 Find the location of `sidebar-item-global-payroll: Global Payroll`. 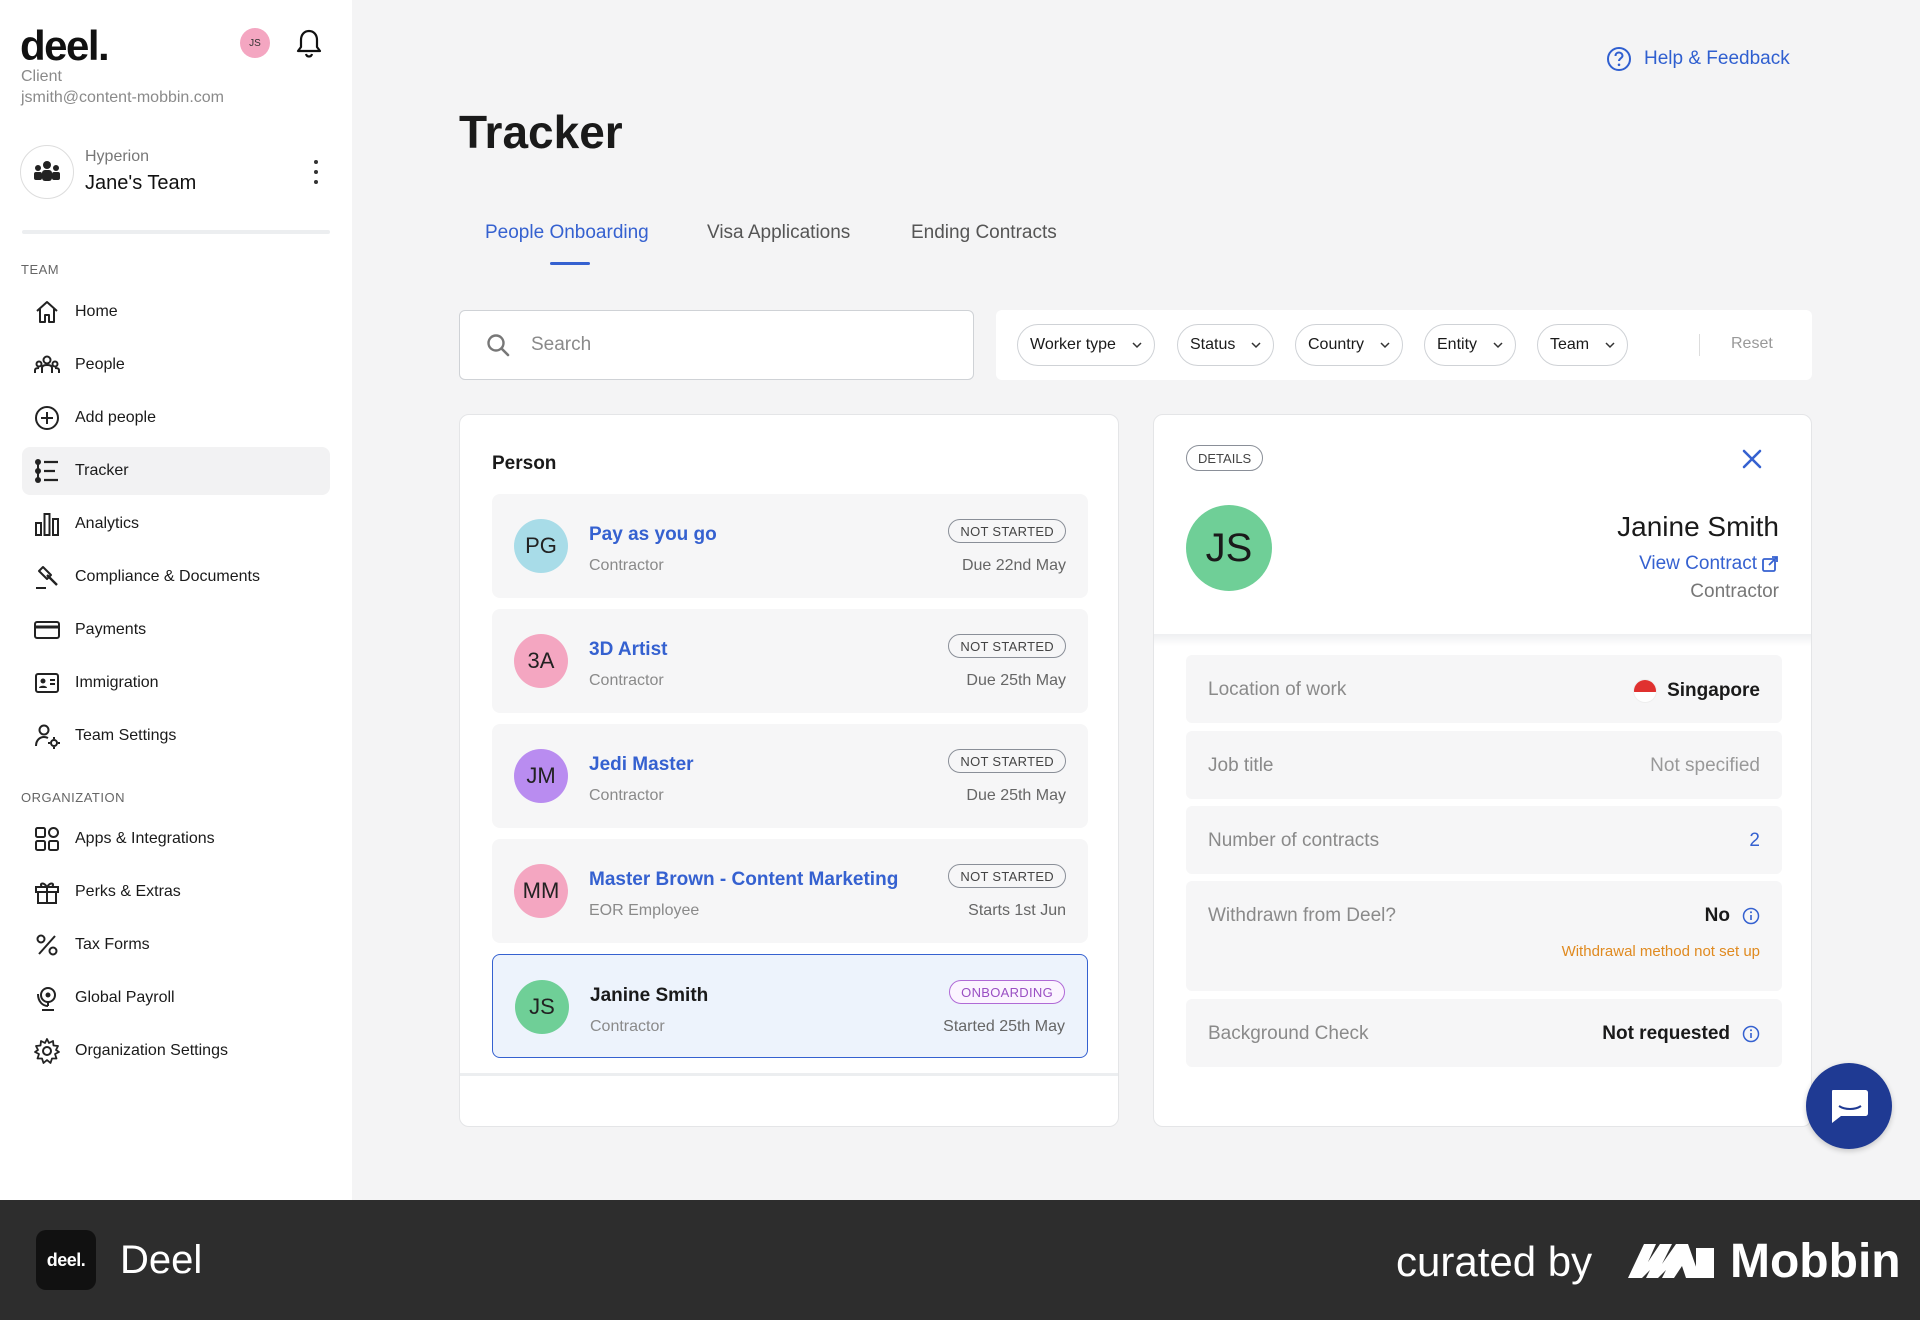

sidebar-item-global-payroll: Global Payroll is located at coordinates (176, 998).